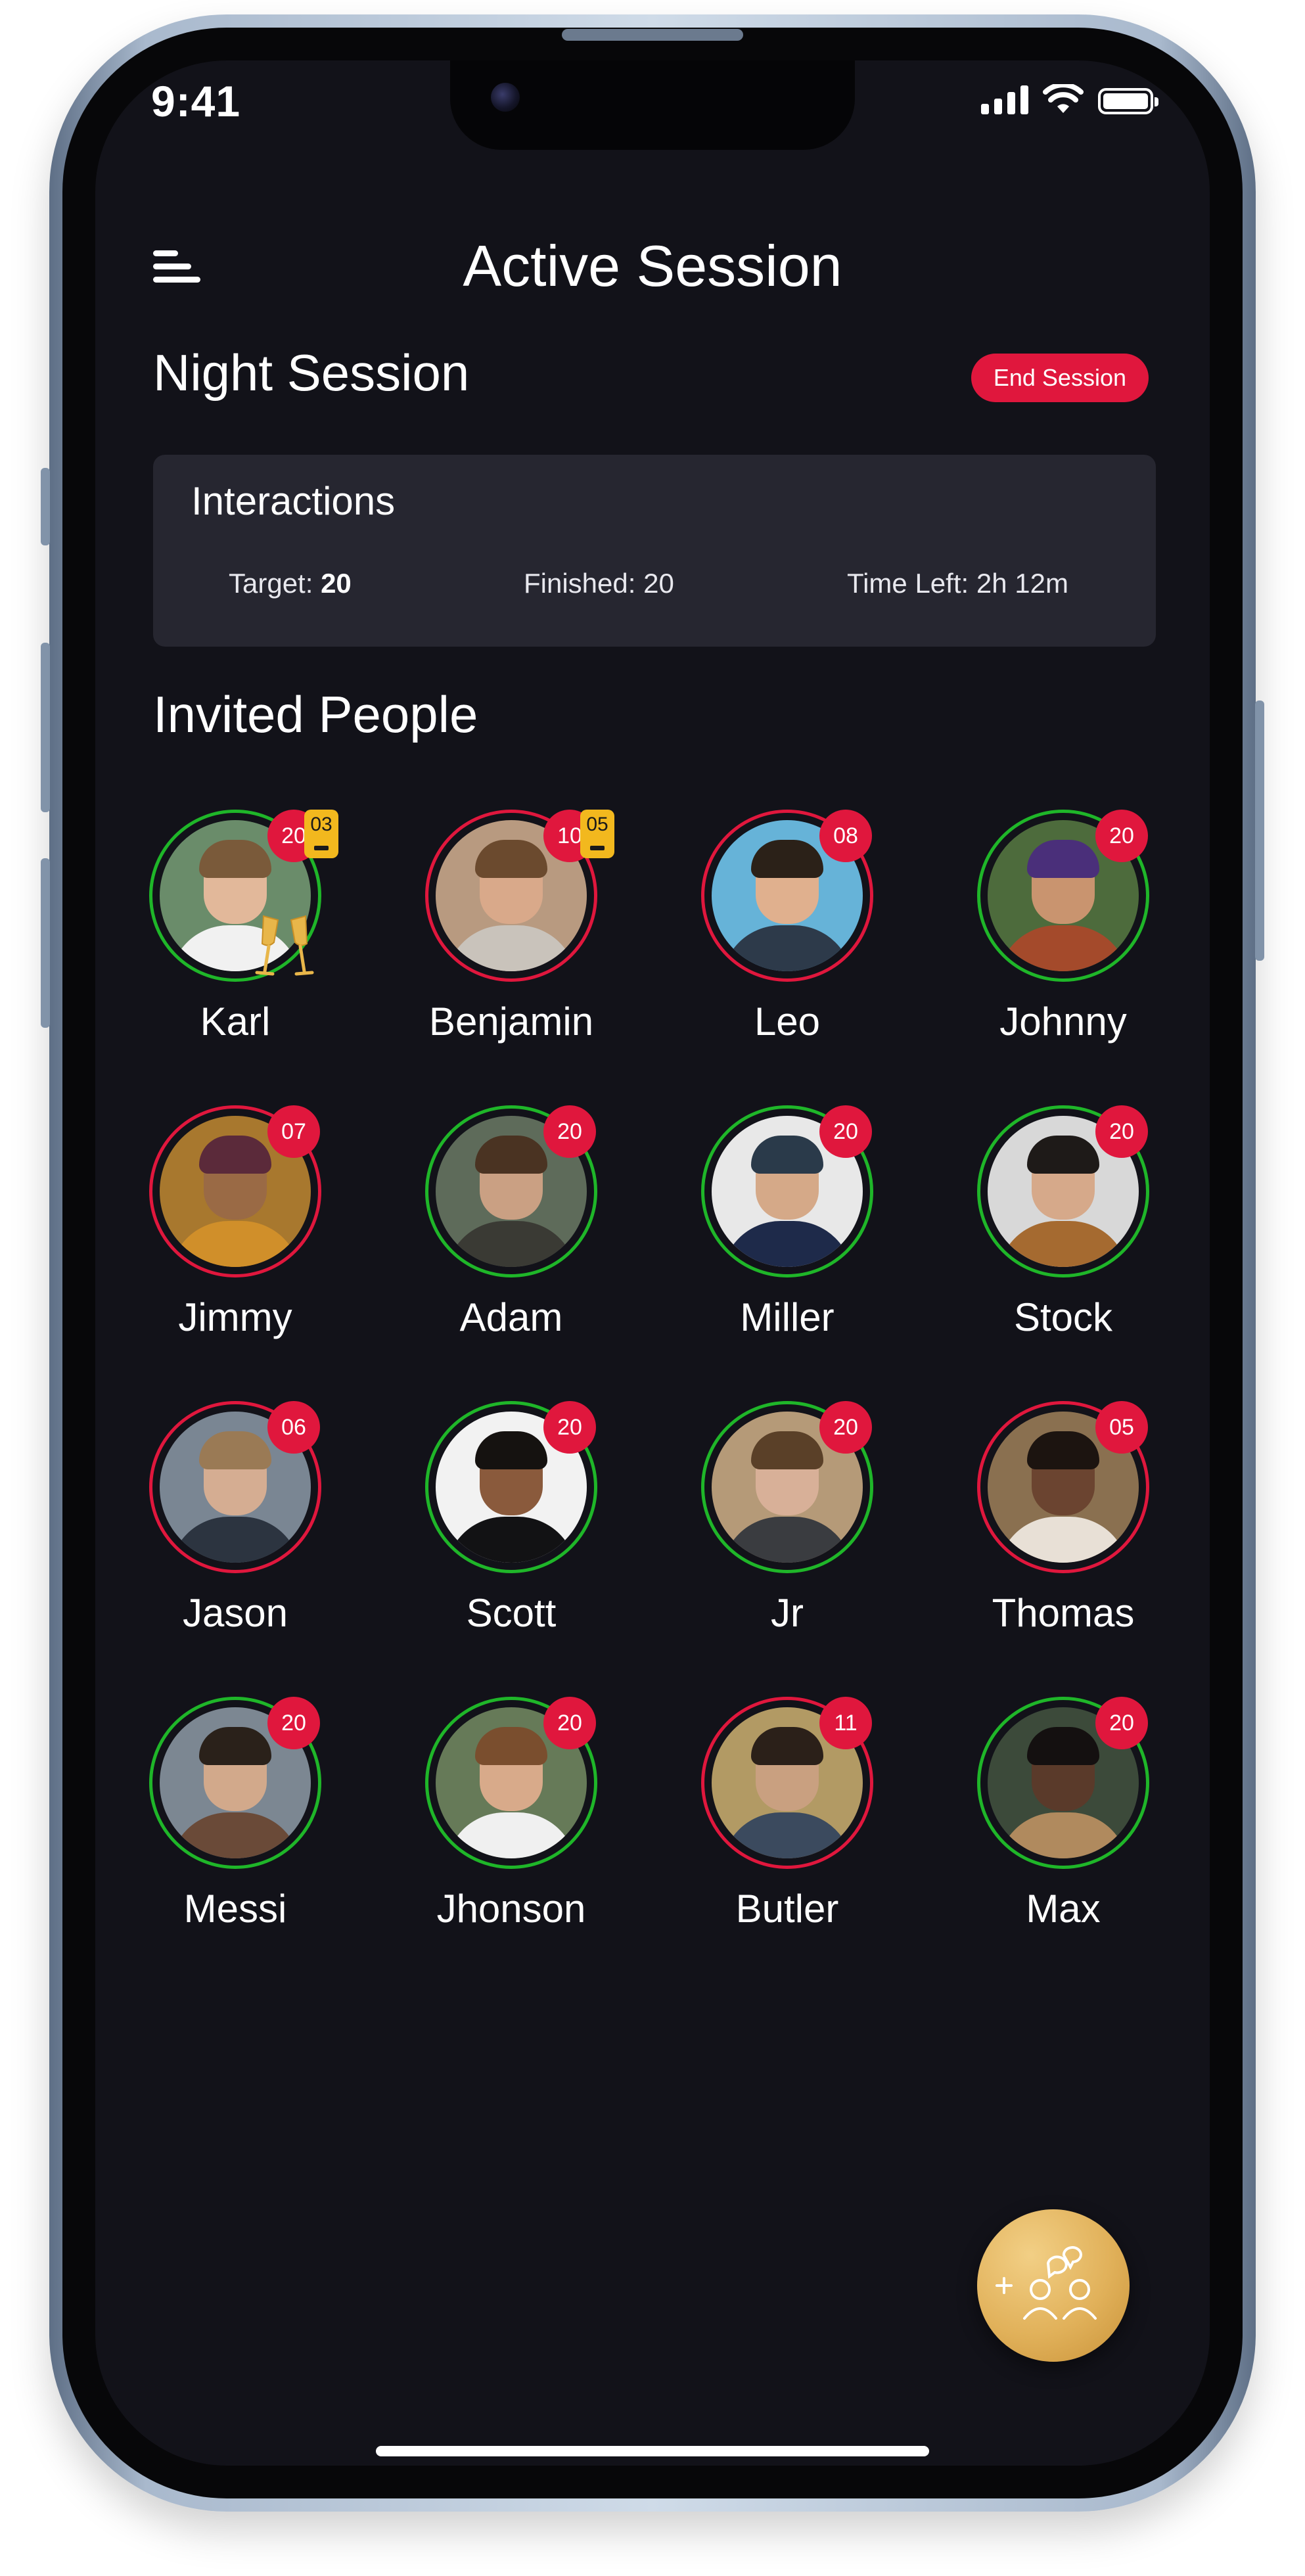 The width and height of the screenshot is (1305, 2576). Describe the element at coordinates (293, 1428) in the screenshot. I see `interaction-count-badge: 06` at that location.